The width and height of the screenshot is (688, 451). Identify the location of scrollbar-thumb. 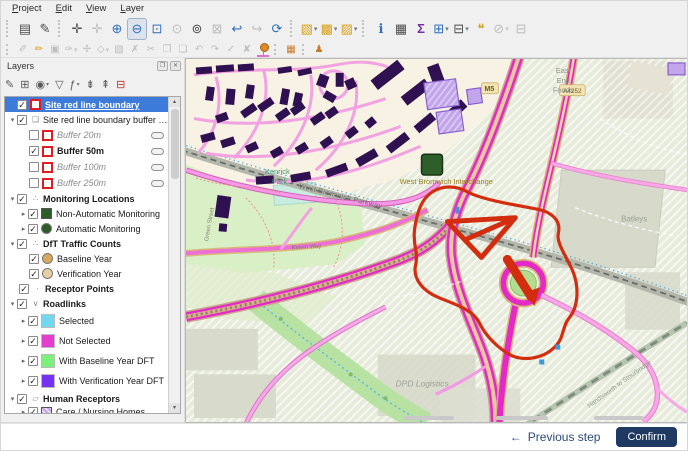
(174, 144).